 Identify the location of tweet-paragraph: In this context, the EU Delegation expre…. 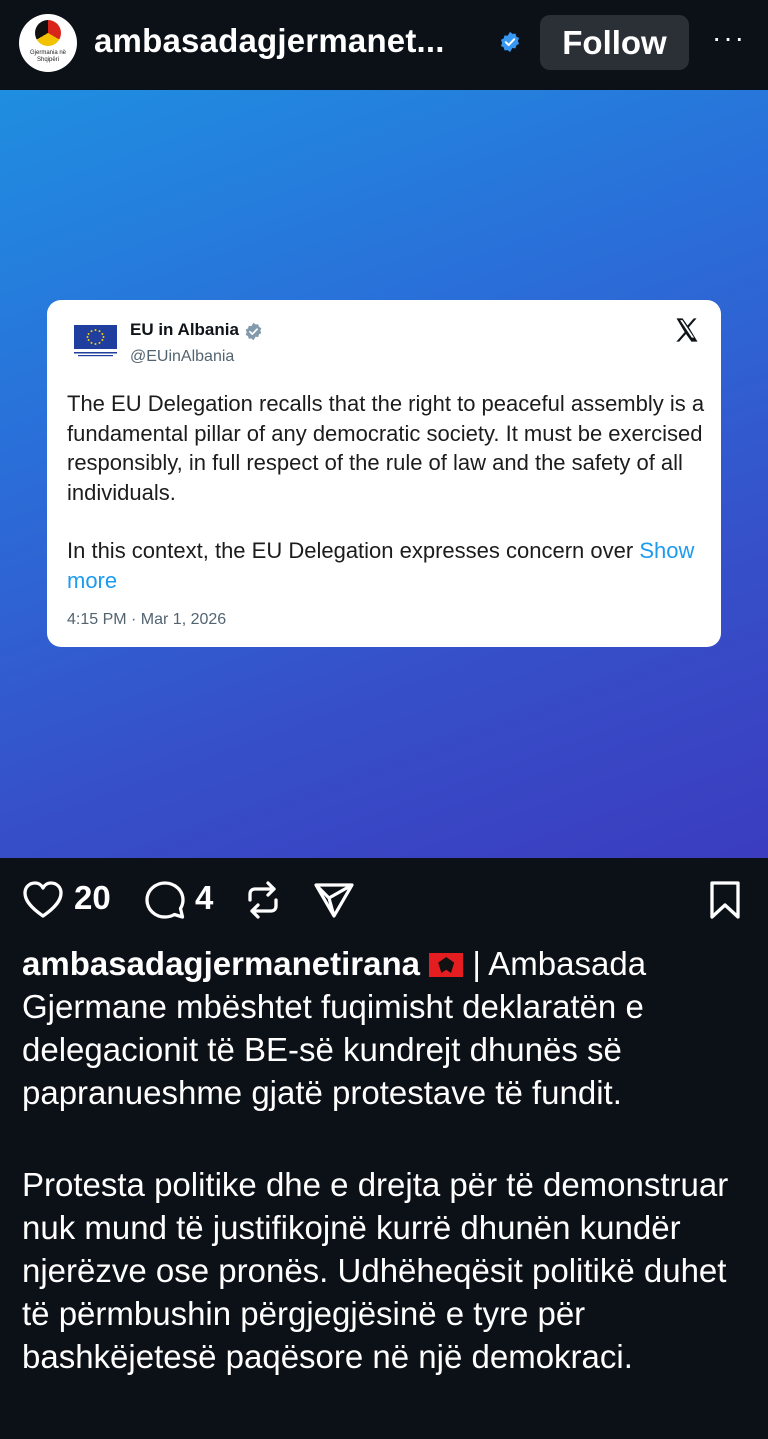
(387, 565).